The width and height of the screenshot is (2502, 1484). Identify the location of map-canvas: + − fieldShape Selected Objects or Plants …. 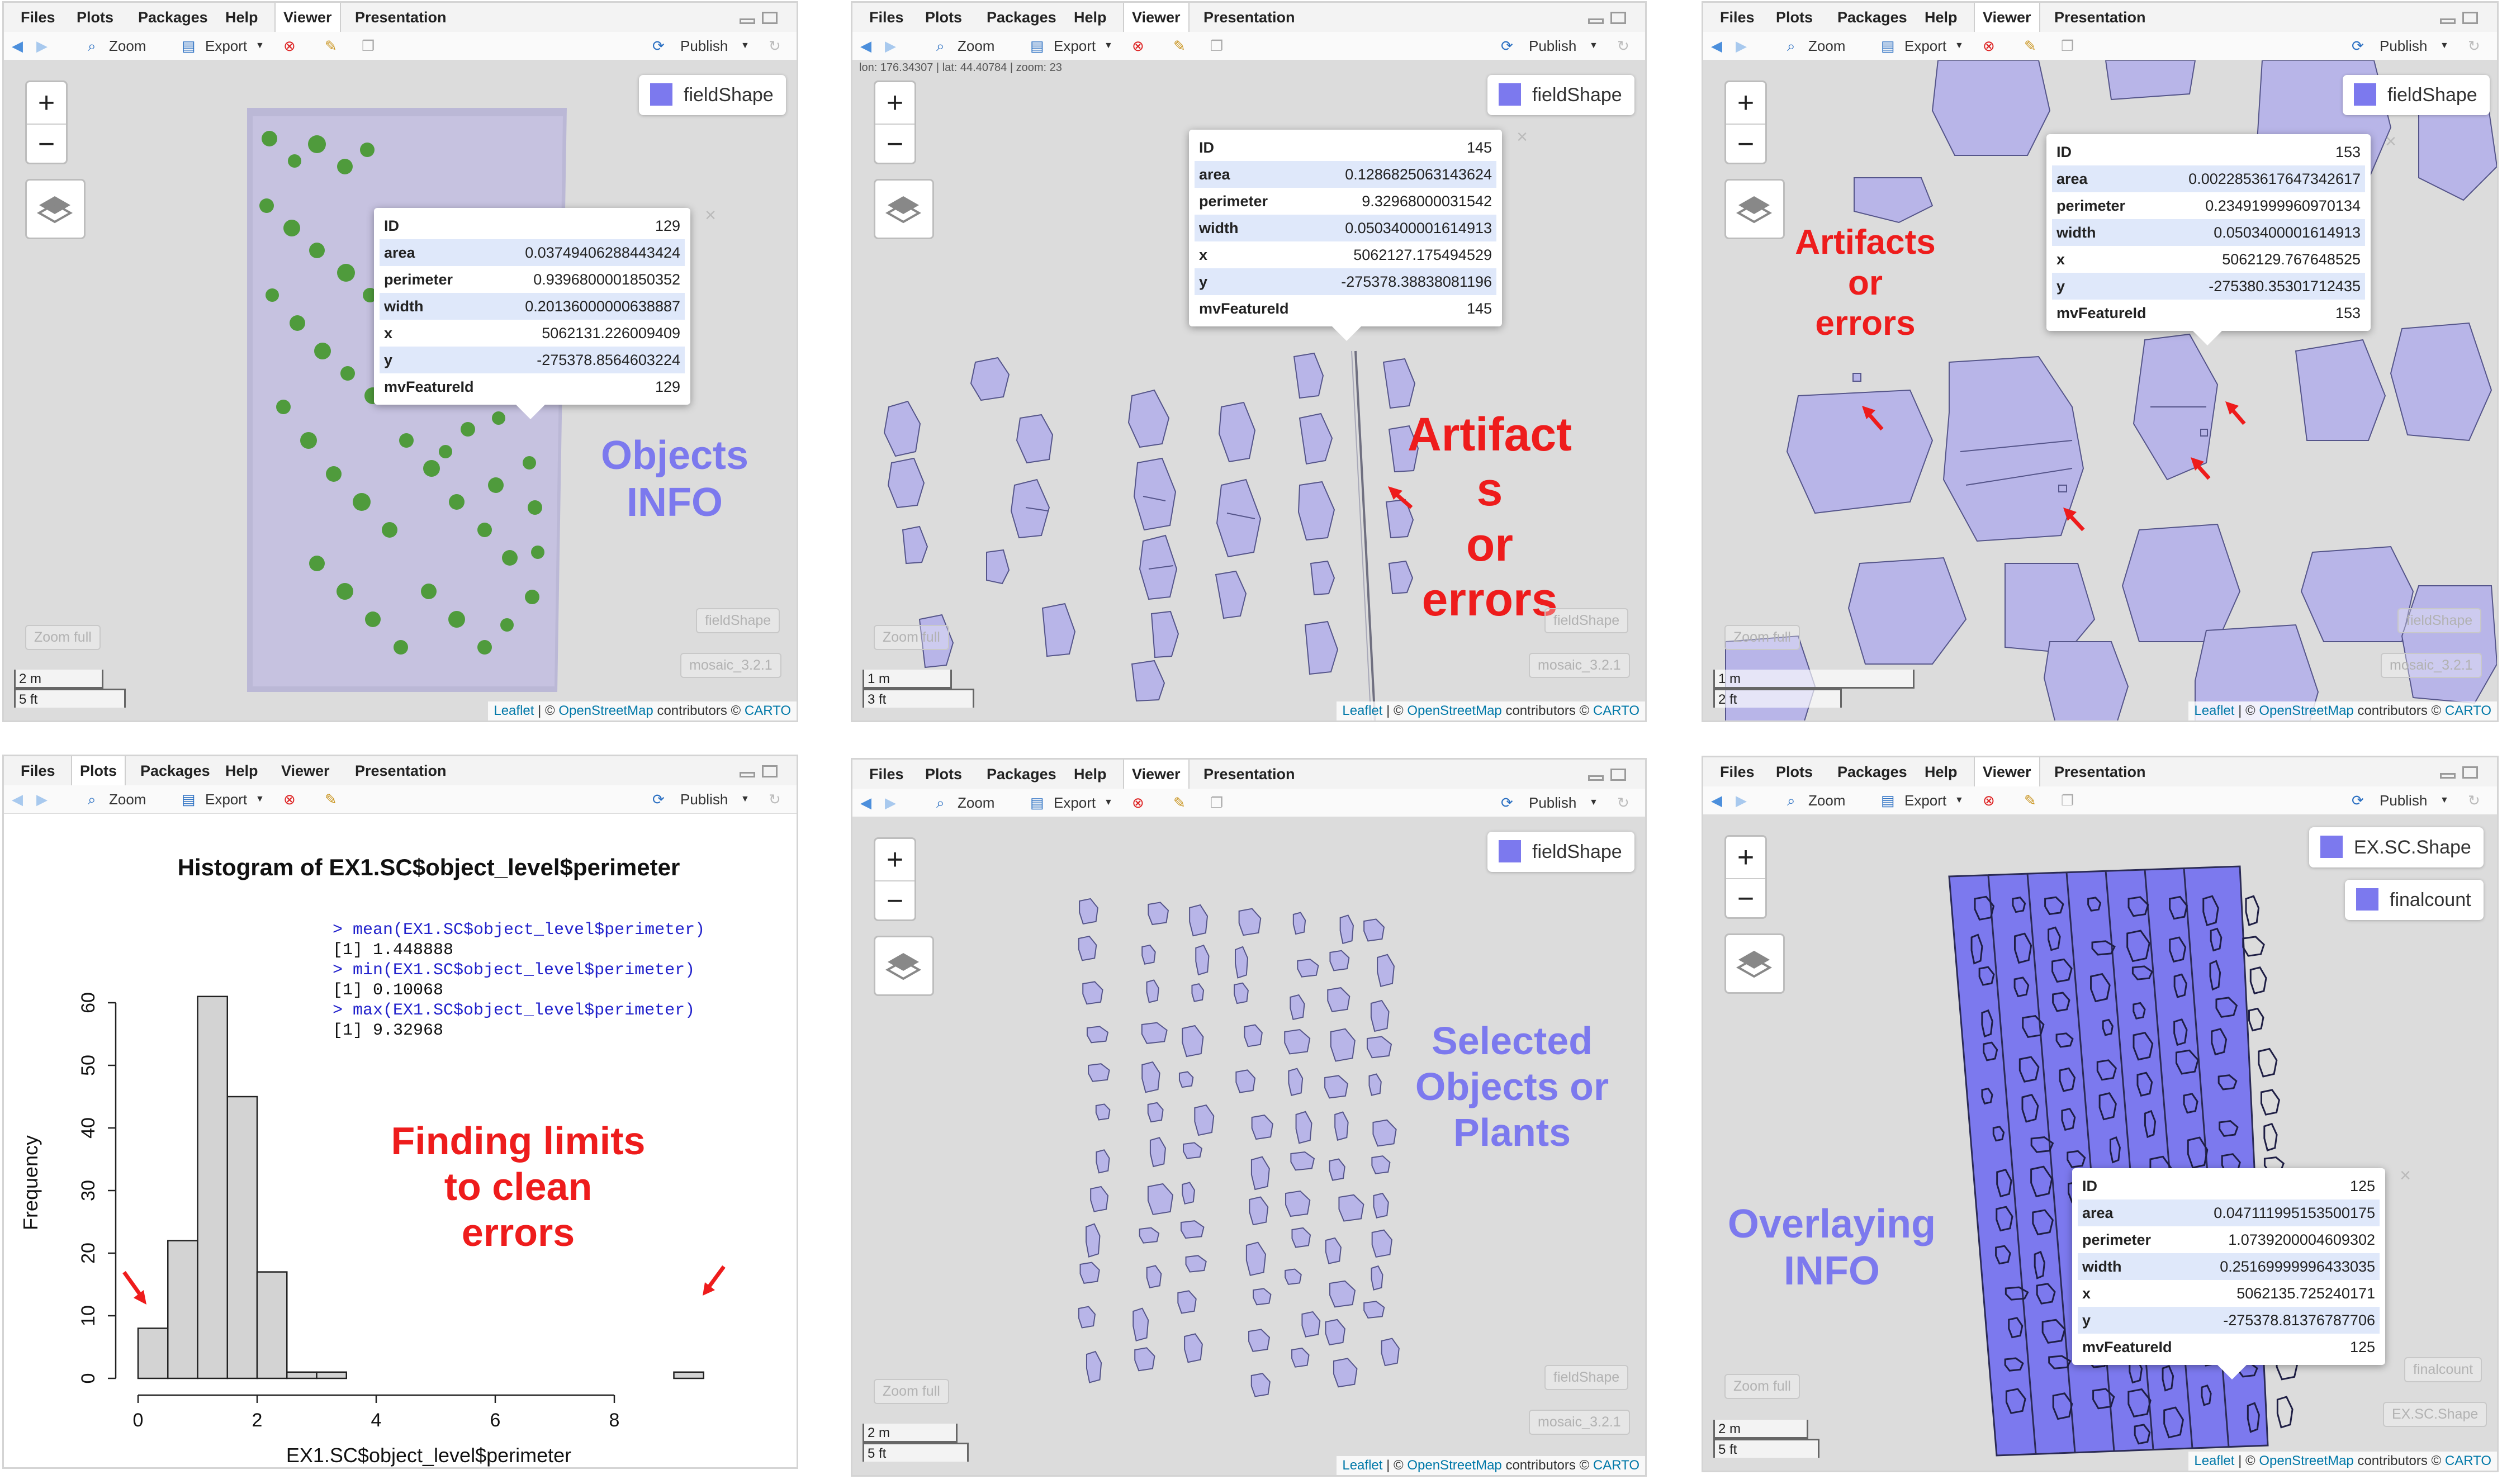
(1248, 1146).